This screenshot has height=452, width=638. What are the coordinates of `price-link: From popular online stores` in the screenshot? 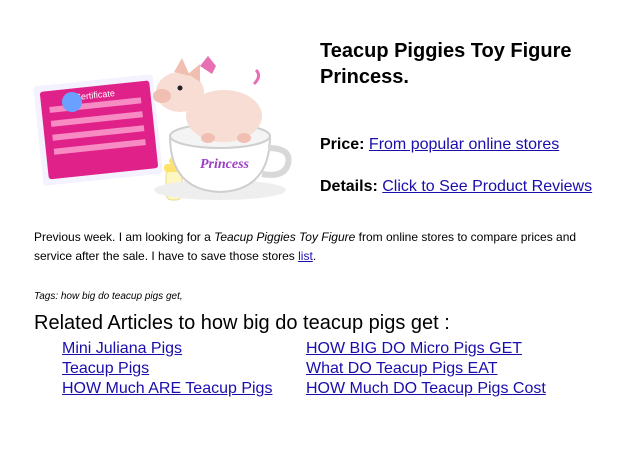 It's located at (464, 144).